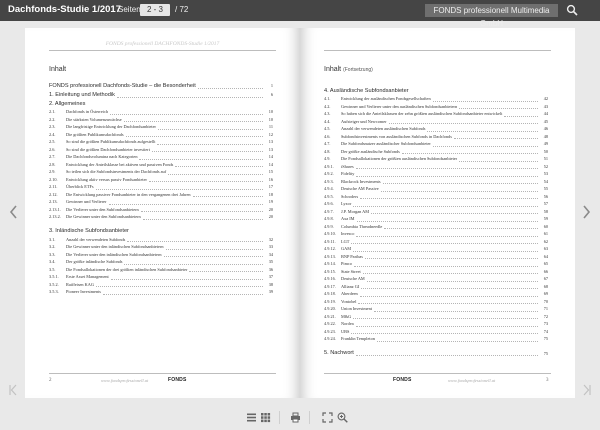 This screenshot has width=600, height=430. Describe the element at coordinates (161, 277) in the screenshot. I see `toc-entry: 3.5.1. Erste Asset Management 37` at that location.